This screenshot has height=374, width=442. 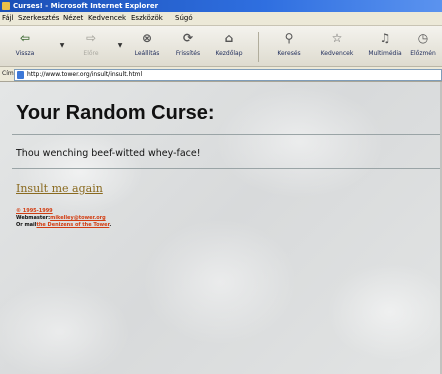 I want to click on home-label: Kezdőlap, so click(x=229, y=53).